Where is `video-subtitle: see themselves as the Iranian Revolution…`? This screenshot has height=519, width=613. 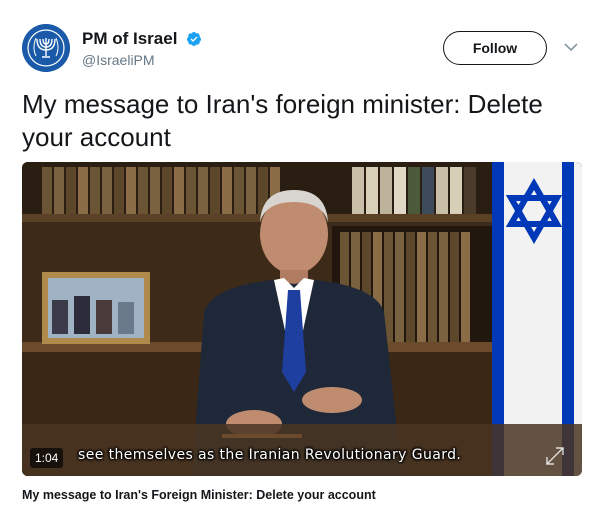 video-subtitle: see themselves as the Iranian Revolution… is located at coordinates (270, 455).